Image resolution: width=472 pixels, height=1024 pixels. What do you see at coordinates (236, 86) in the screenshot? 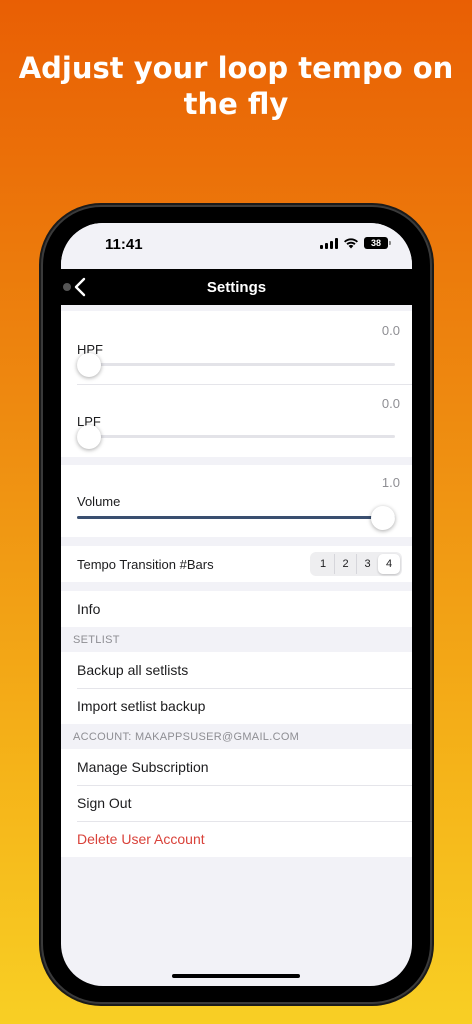
I see `headline: Adjust your loop tempo on the fly` at bounding box center [236, 86].